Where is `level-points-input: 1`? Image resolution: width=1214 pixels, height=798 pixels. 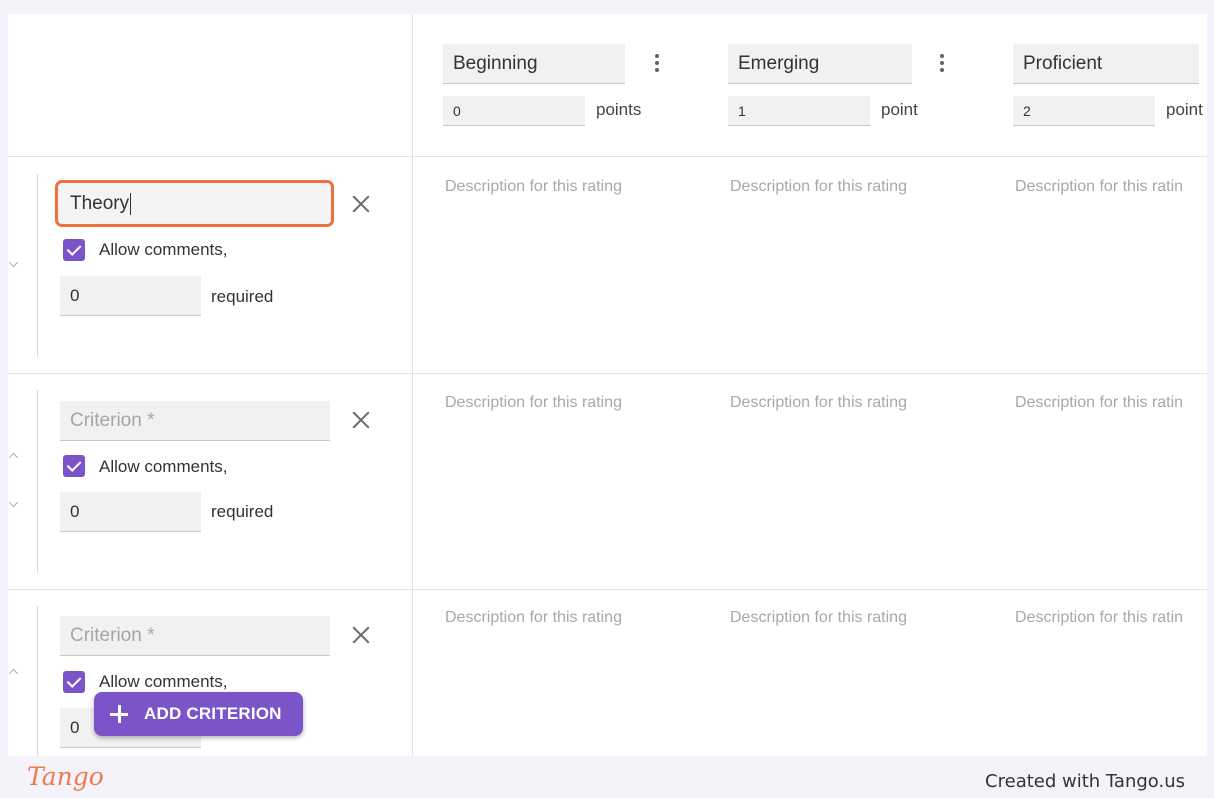
level-points-input: 1 is located at coordinates (799, 111).